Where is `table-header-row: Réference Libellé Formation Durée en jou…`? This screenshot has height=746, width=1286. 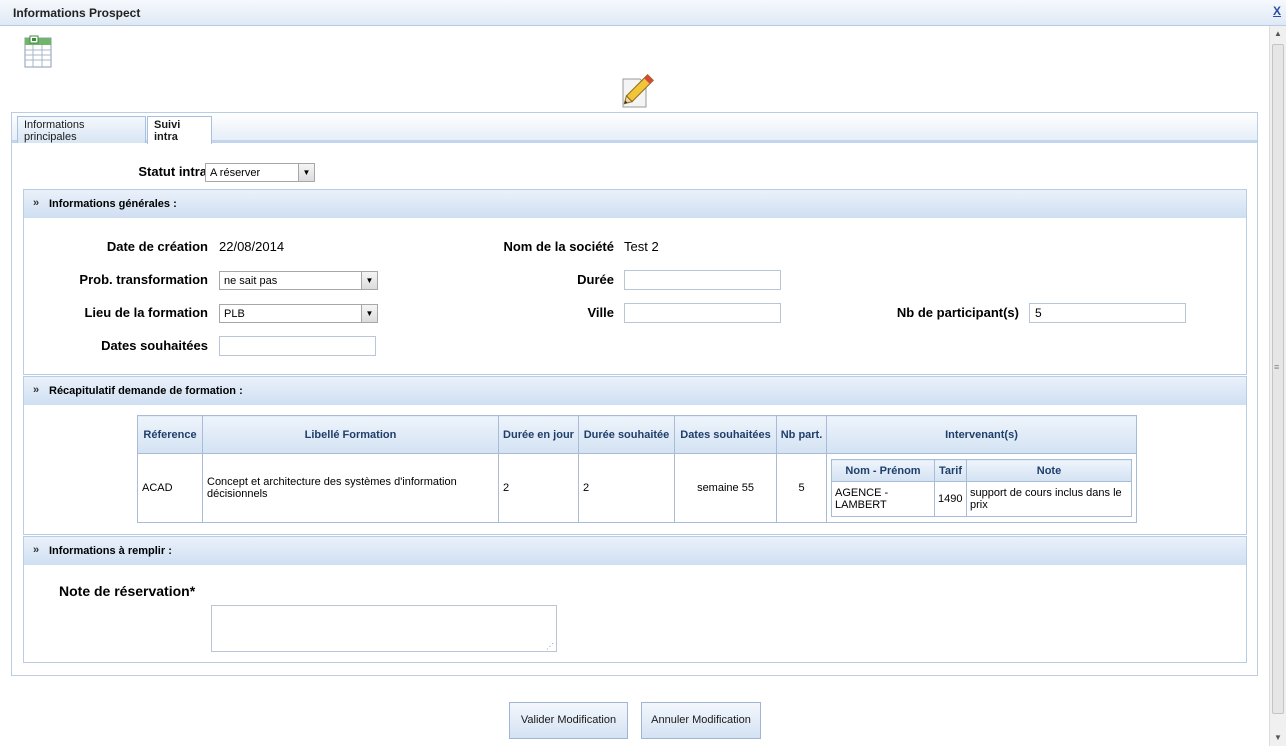 table-header-row: Réference Libellé Formation Durée en jou… is located at coordinates (637, 434).